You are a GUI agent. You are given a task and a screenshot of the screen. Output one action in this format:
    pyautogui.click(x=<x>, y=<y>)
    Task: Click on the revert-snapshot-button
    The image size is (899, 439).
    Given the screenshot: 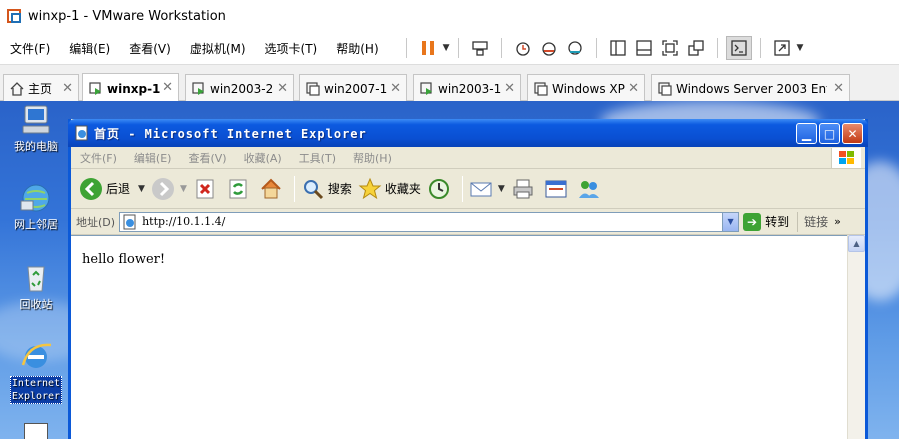 What is the action you would take?
    pyautogui.click(x=549, y=48)
    